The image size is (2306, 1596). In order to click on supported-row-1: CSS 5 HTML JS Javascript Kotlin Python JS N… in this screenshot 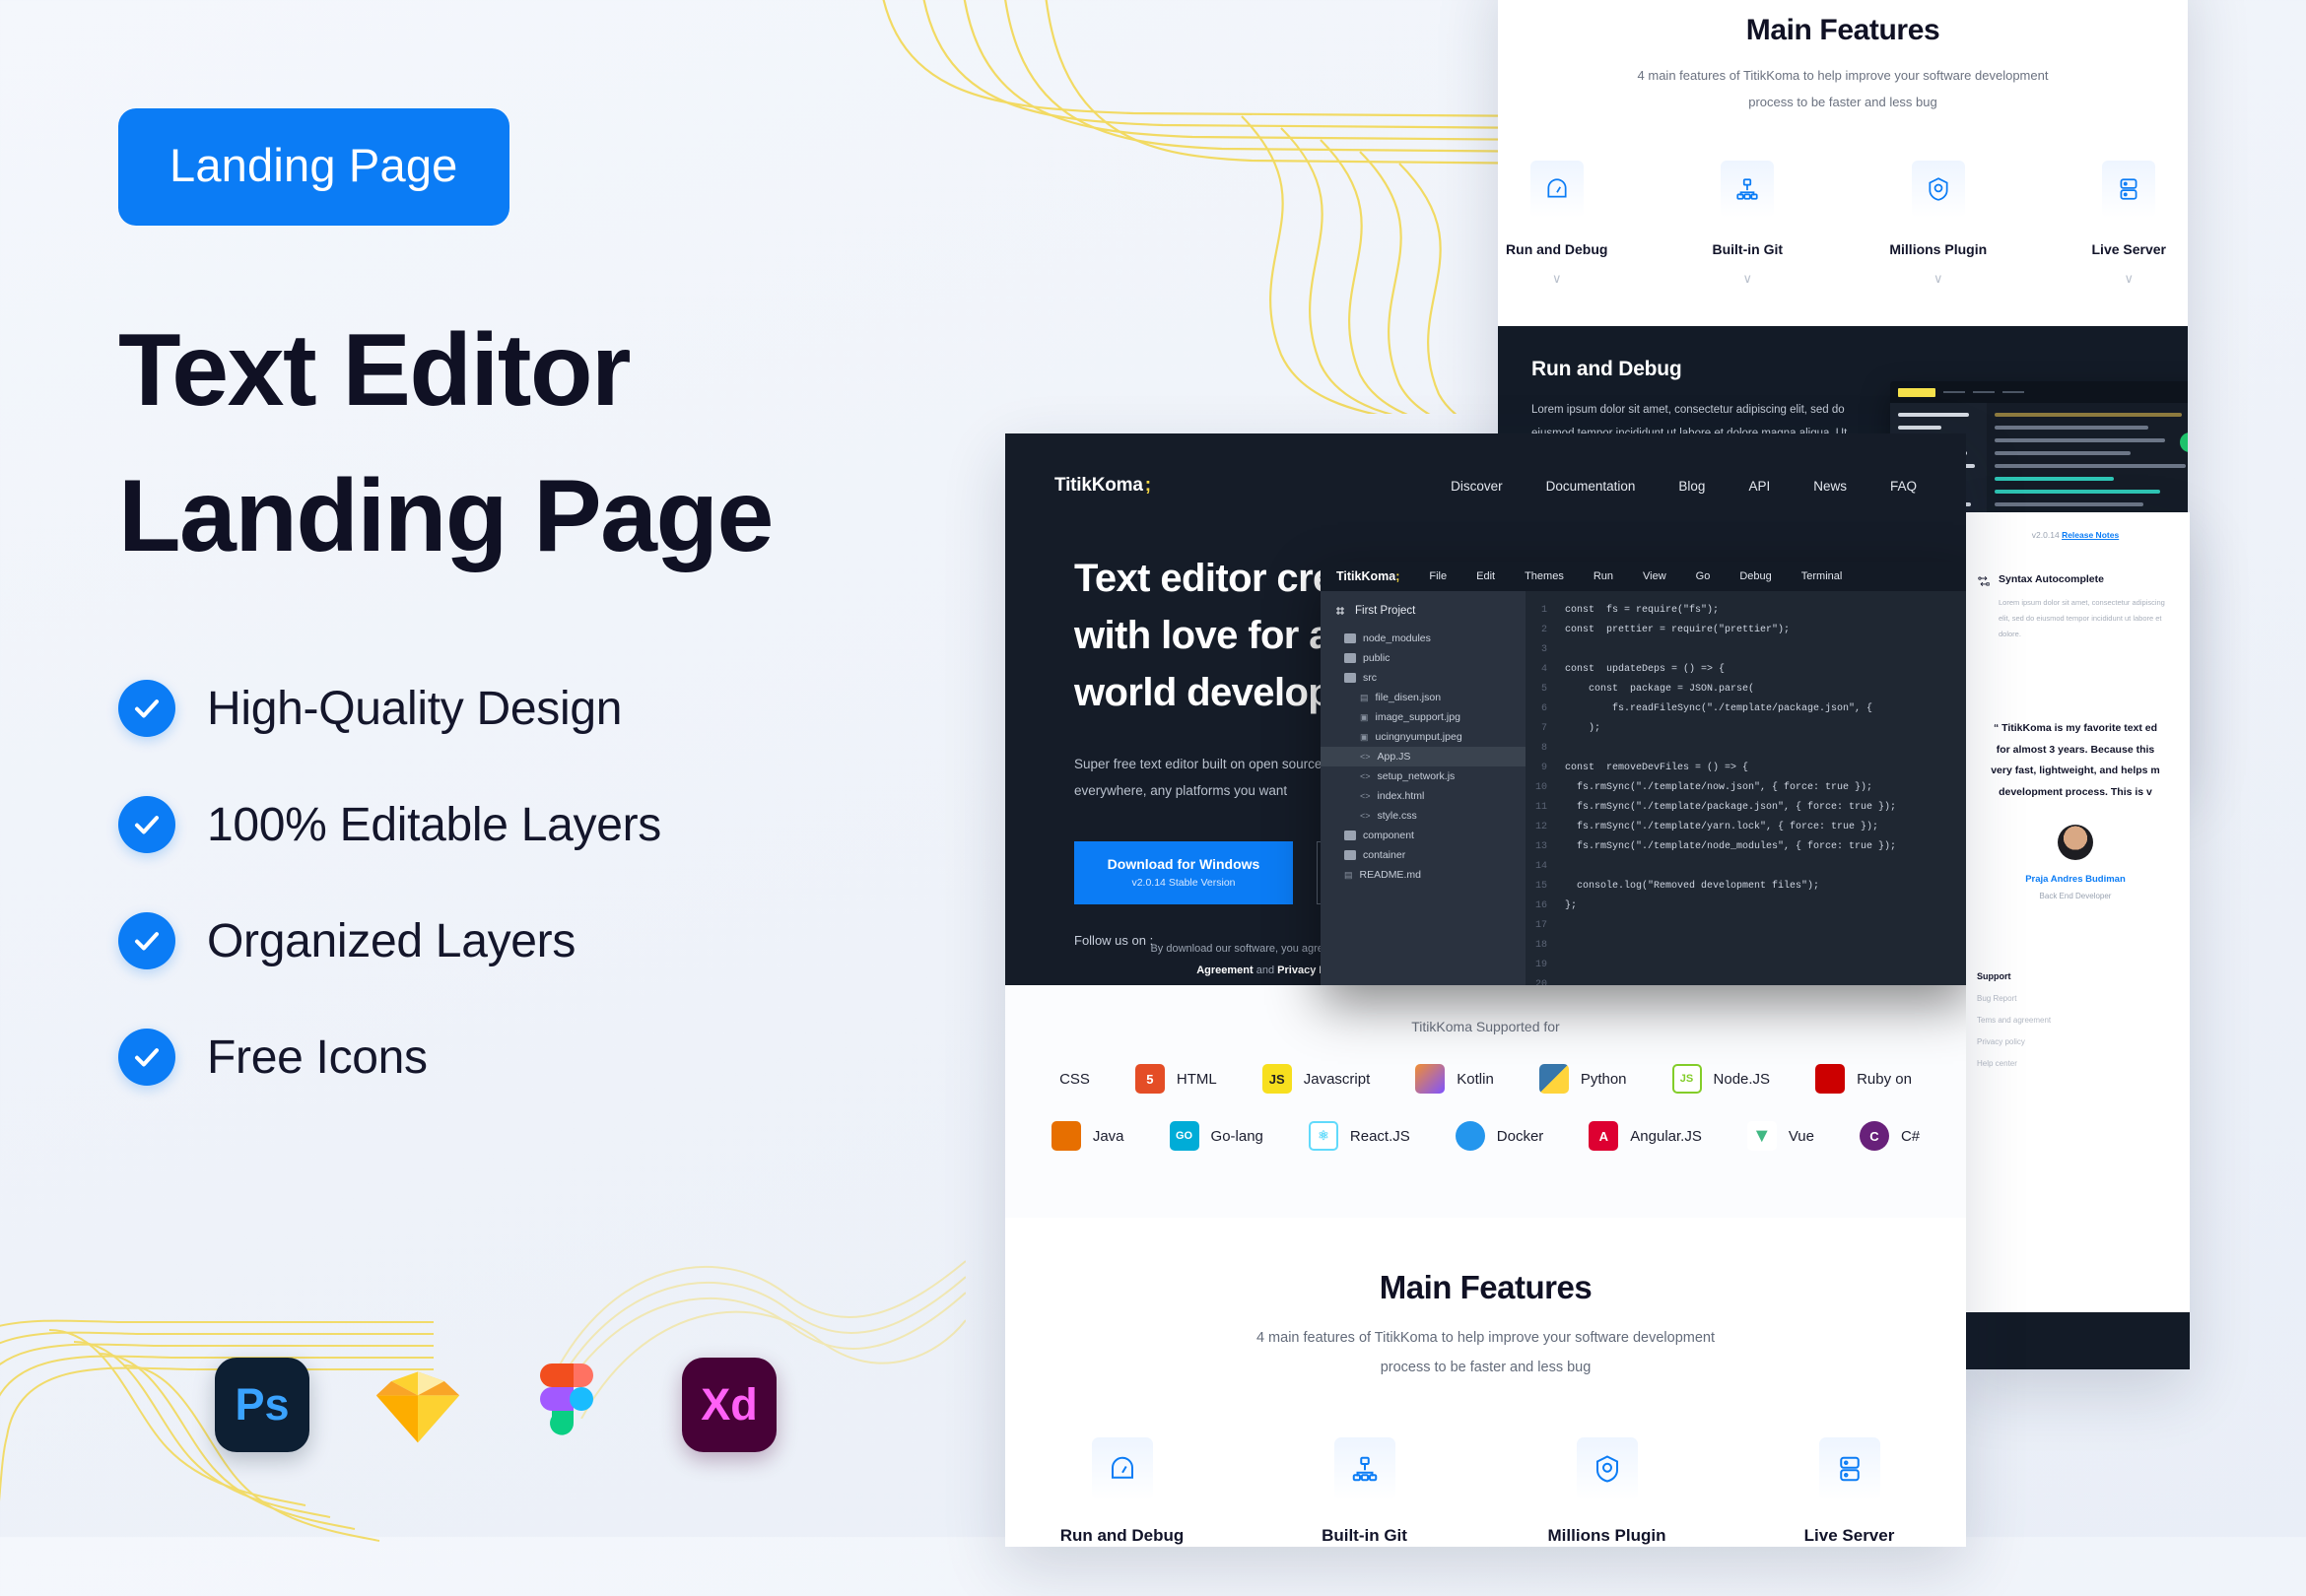, I will do `click(1486, 1079)`.